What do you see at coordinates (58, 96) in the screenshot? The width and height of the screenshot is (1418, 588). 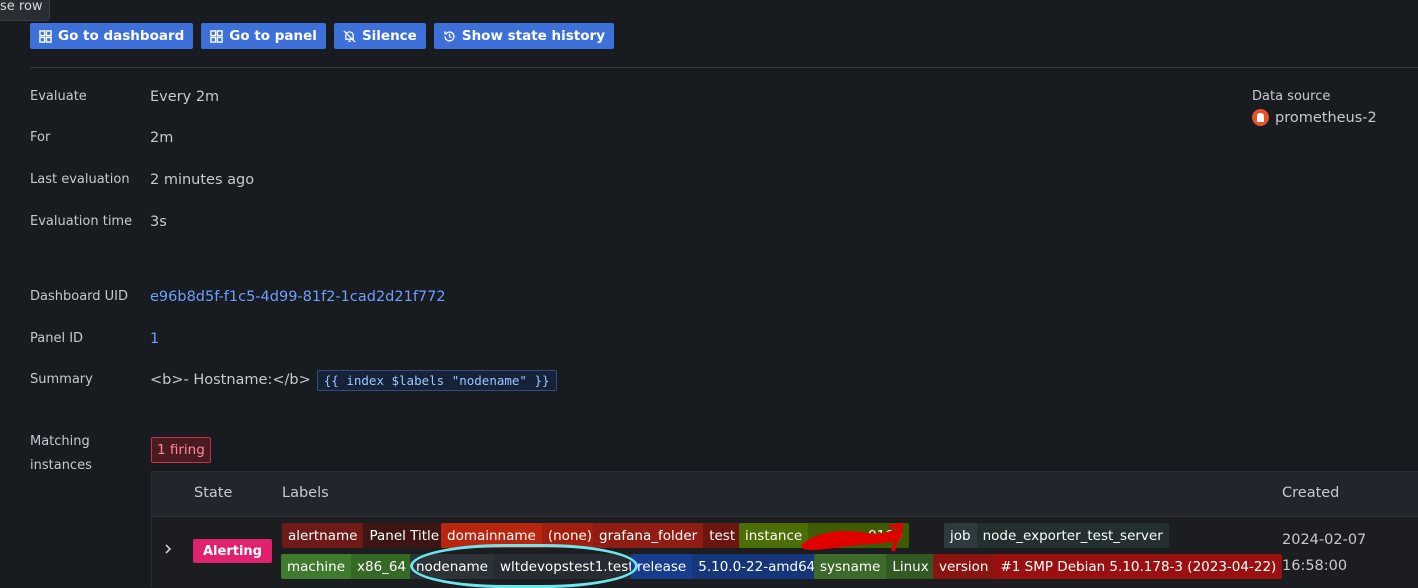 I see `detail-label: Evaluate` at bounding box center [58, 96].